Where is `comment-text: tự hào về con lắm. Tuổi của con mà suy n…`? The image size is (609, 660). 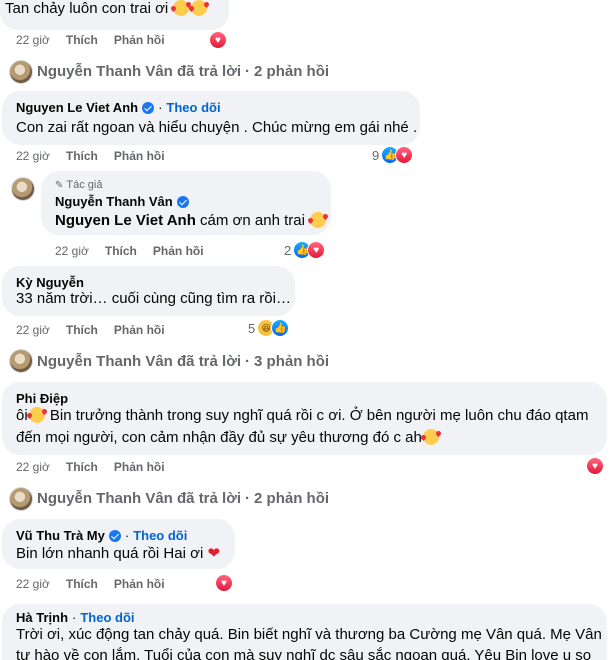 comment-text: tự hào về con lắm. Tuổi của con mà suy n… is located at coordinates (304, 653).